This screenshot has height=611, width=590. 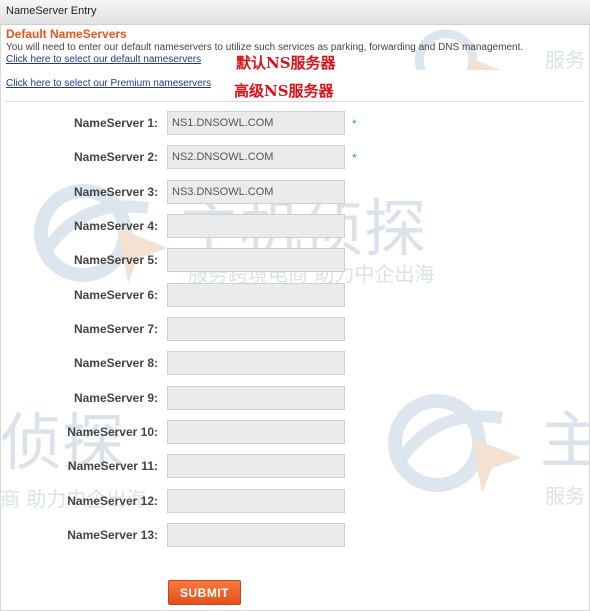 What do you see at coordinates (295, 12) in the screenshot?
I see `window-titlebar: NameServer Entry` at bounding box center [295, 12].